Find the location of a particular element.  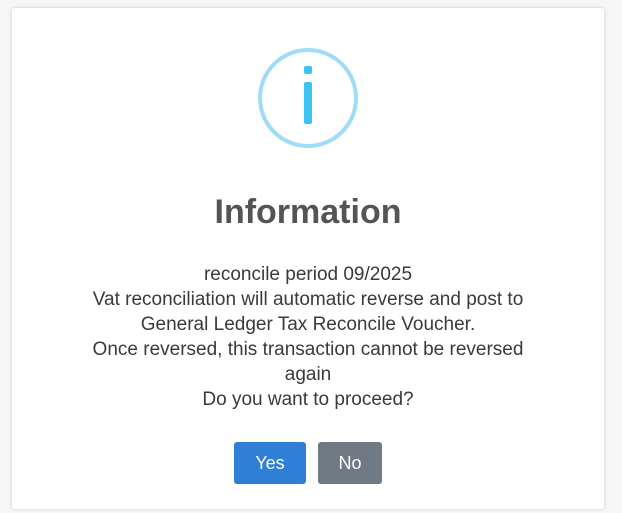

info-dot is located at coordinates (308, 70).